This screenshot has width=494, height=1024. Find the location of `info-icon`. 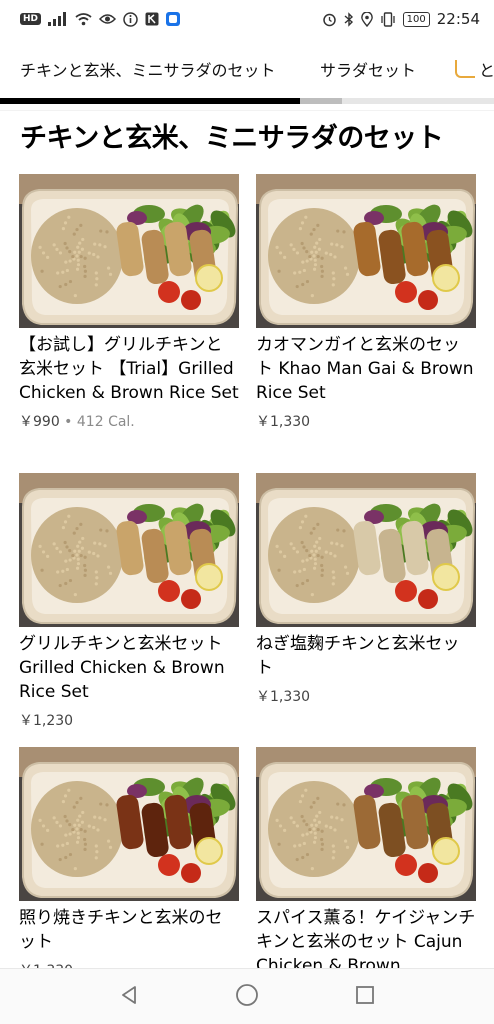

info-icon is located at coordinates (130, 19).